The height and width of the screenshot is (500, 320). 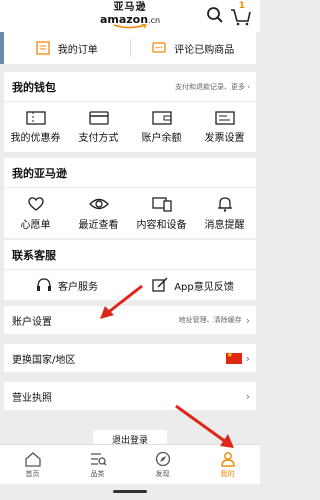 I want to click on tab-home-label: 首页, so click(x=32, y=473).